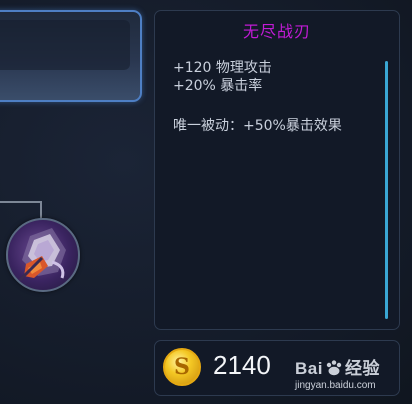  Describe the element at coordinates (222, 77) in the screenshot. I see `item-stats: +120 物理攻击 +20% 暴击率` at that location.